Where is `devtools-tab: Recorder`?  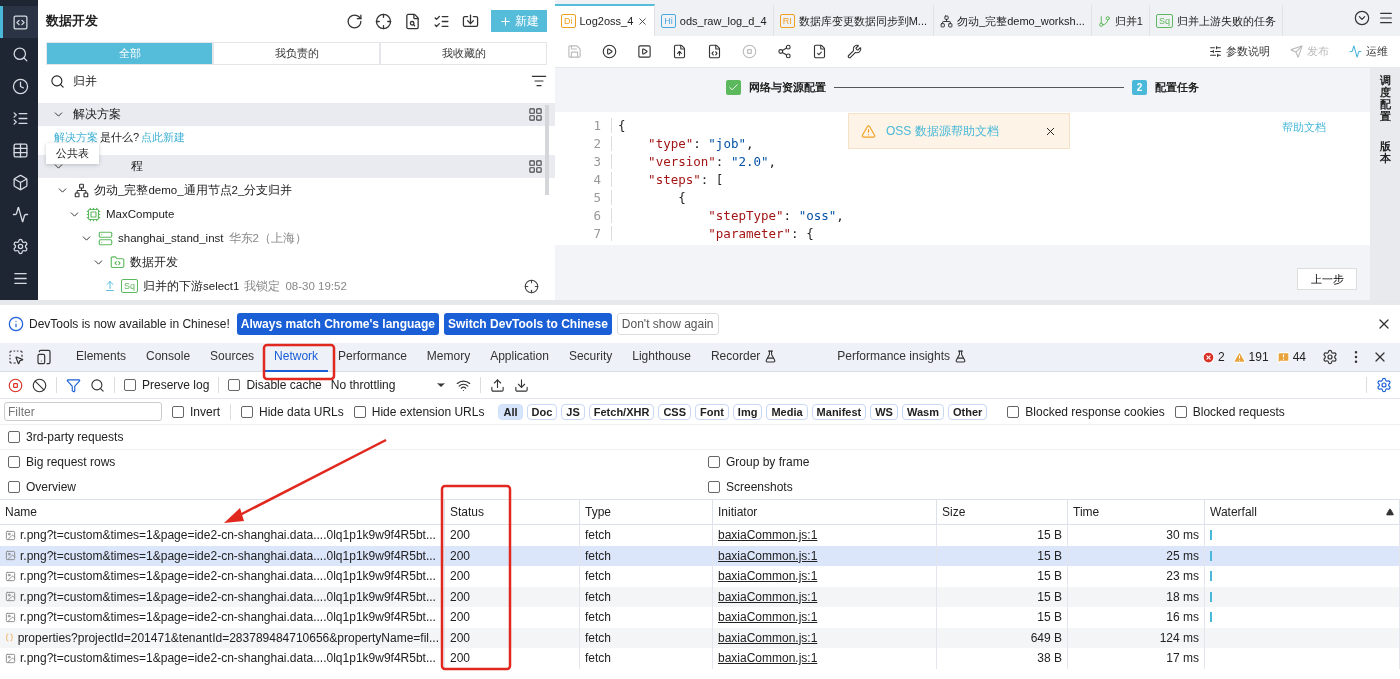
devtools-tab: Recorder is located at coordinates (744, 357).